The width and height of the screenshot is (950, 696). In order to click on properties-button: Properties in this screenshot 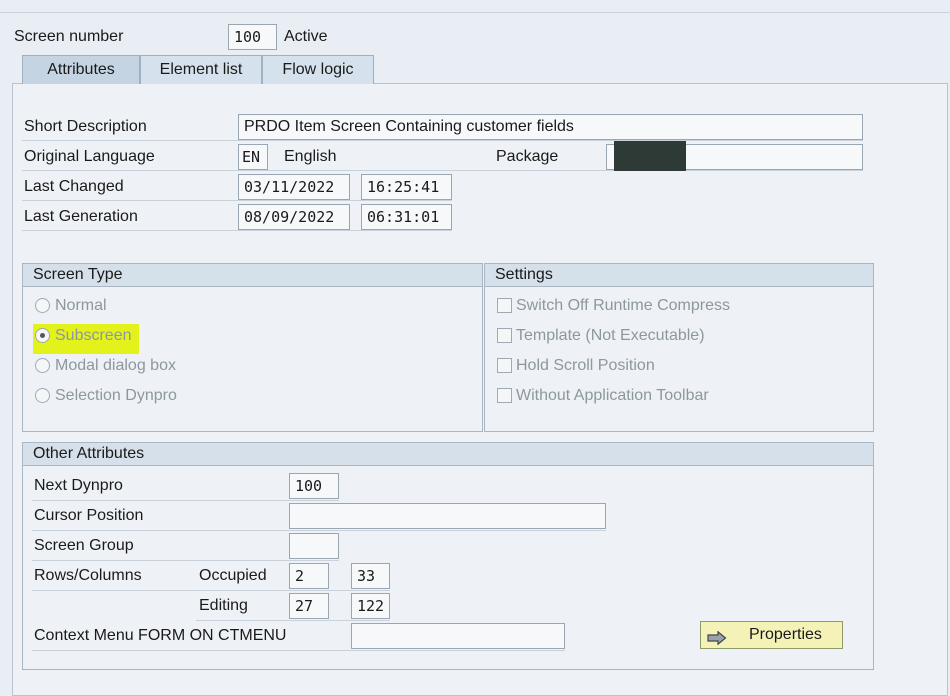, I will do `click(771, 635)`.